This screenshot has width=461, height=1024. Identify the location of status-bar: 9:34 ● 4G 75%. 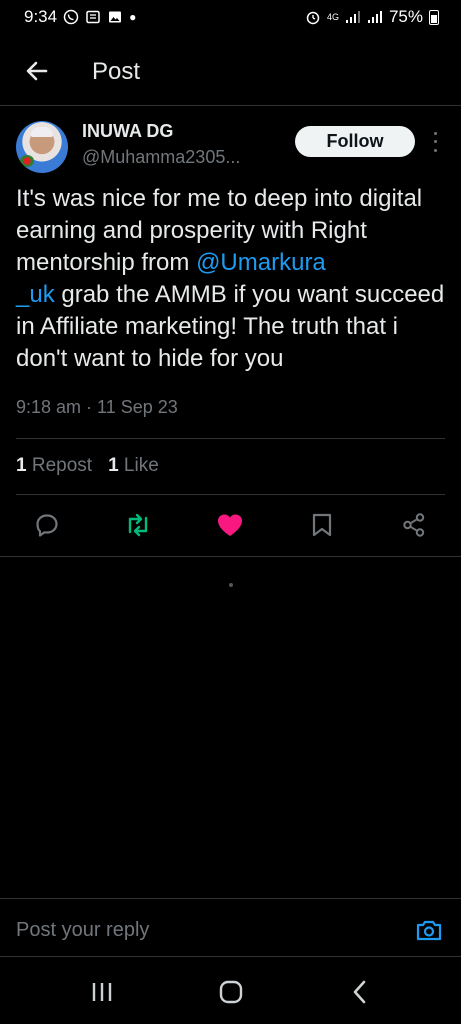
(230, 18).